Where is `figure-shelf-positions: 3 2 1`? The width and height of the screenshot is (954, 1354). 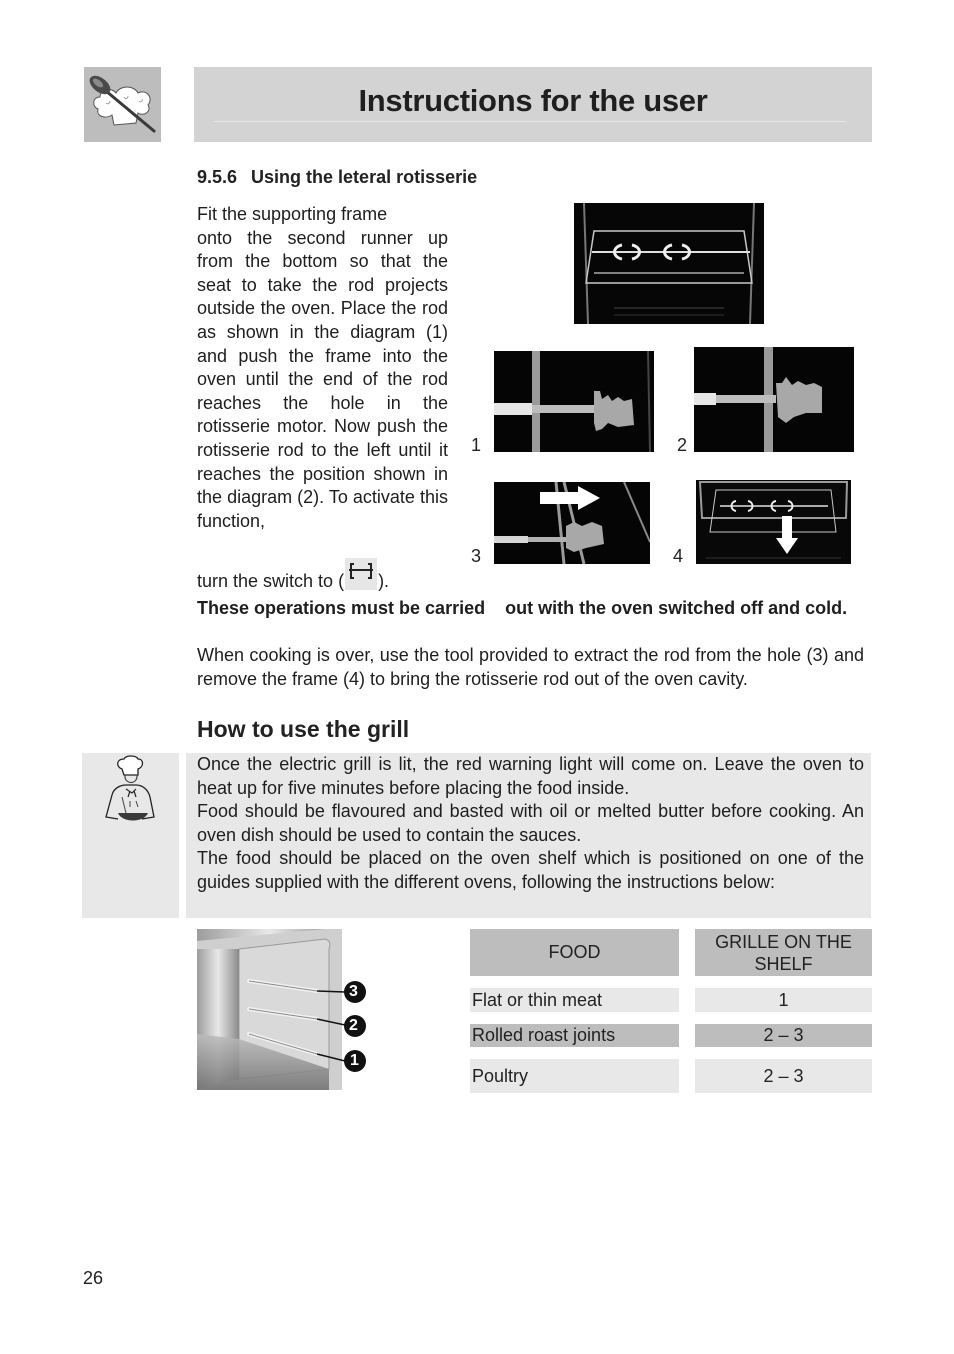 figure-shelf-positions: 3 2 1 is located at coordinates (284, 1009).